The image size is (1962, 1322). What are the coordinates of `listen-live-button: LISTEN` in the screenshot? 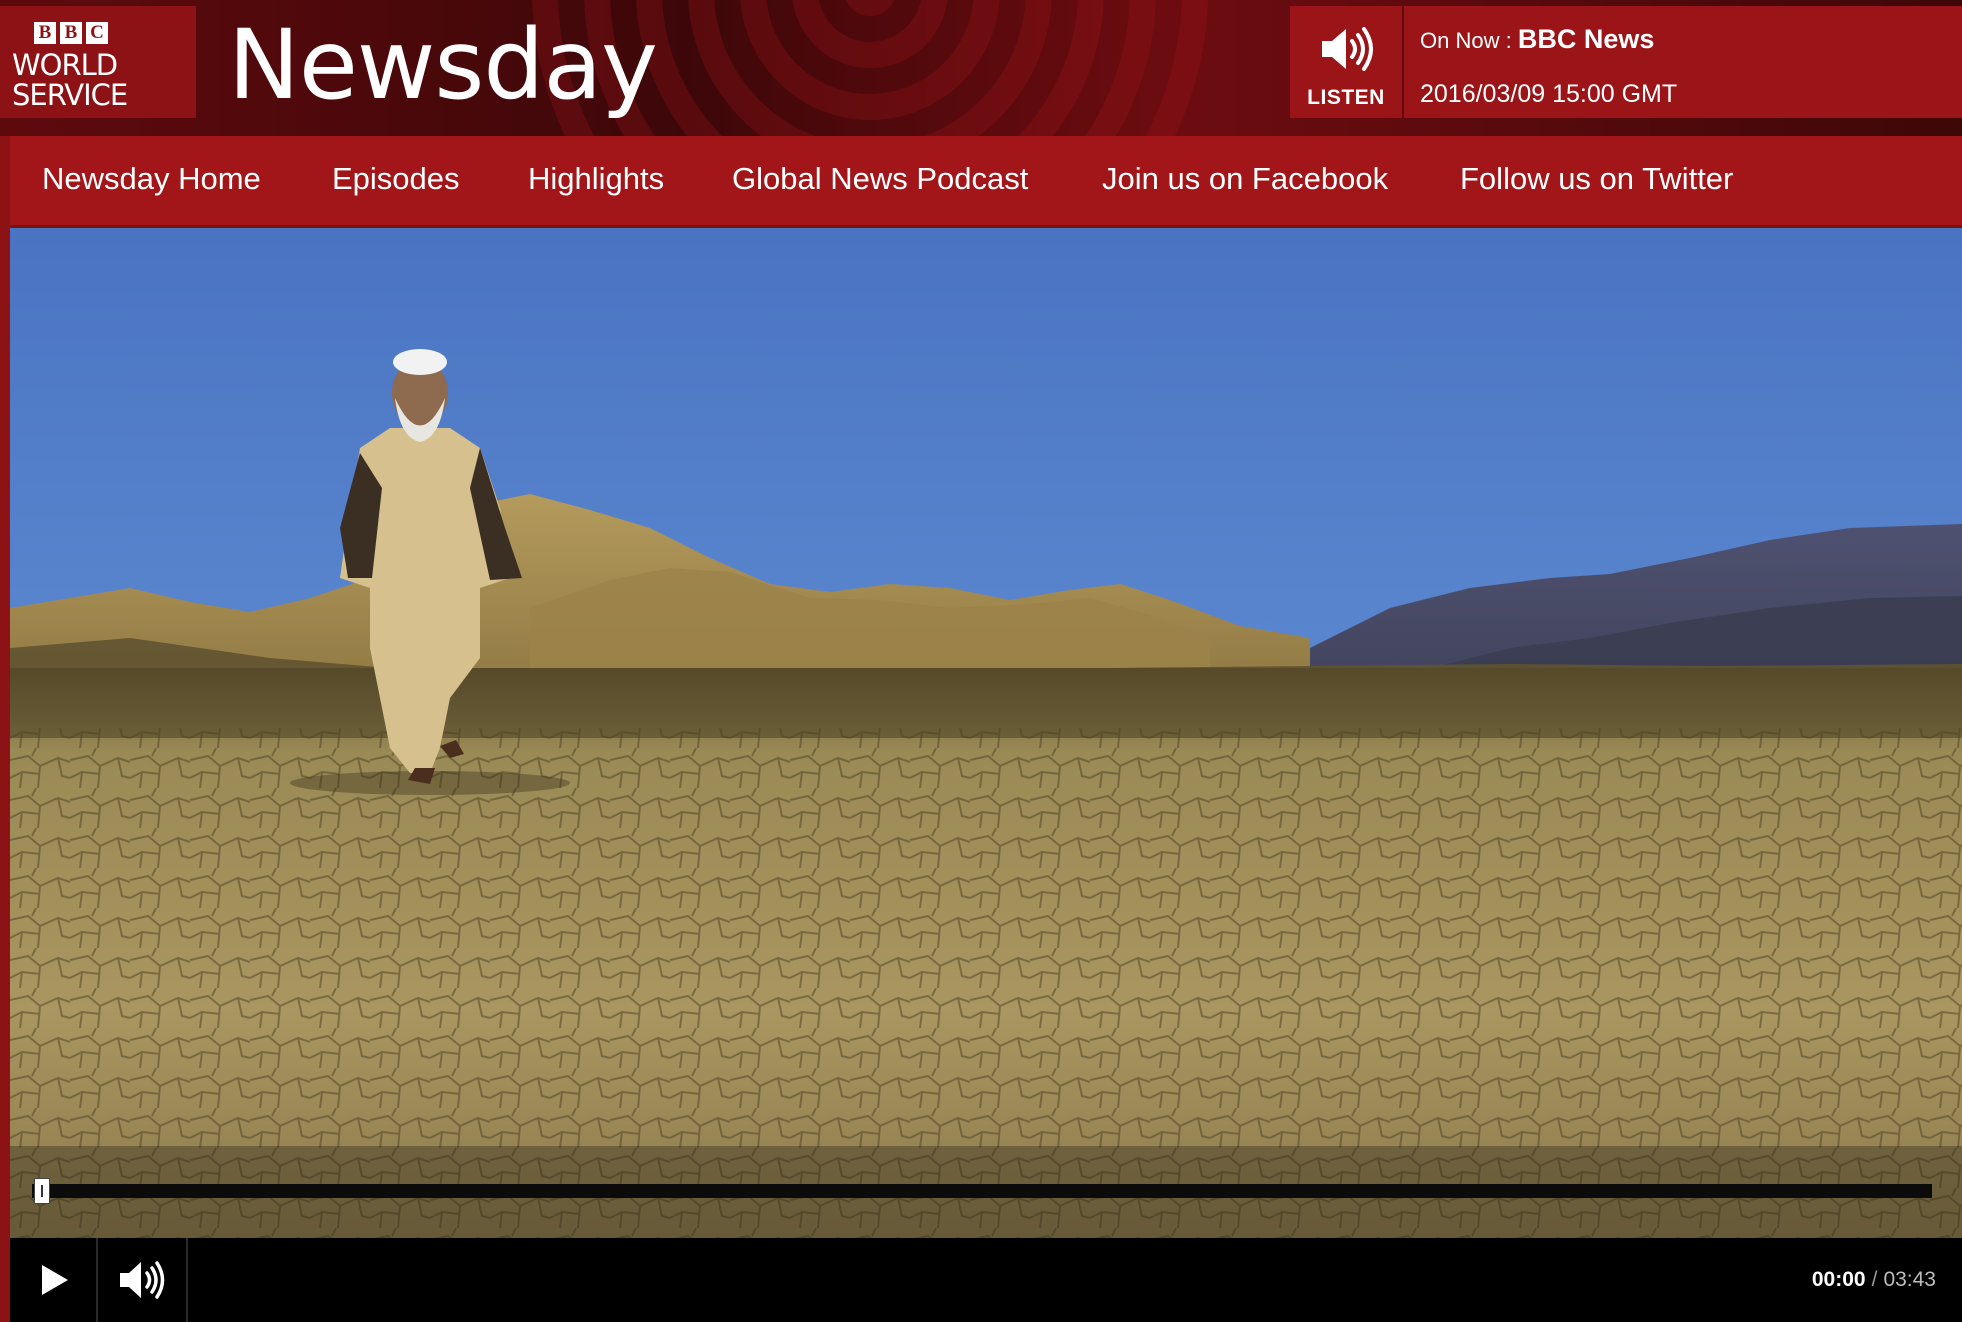 It's located at (1346, 62).